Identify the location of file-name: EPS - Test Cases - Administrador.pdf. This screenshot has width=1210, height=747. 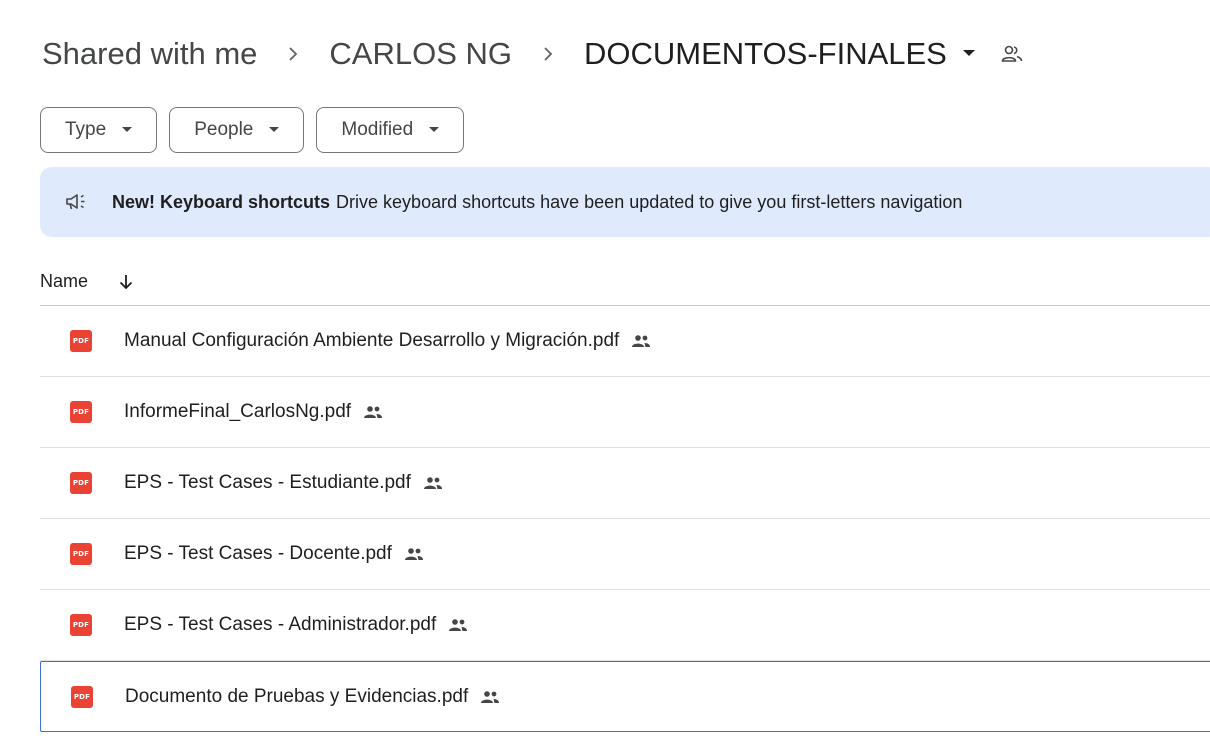
(280, 624).